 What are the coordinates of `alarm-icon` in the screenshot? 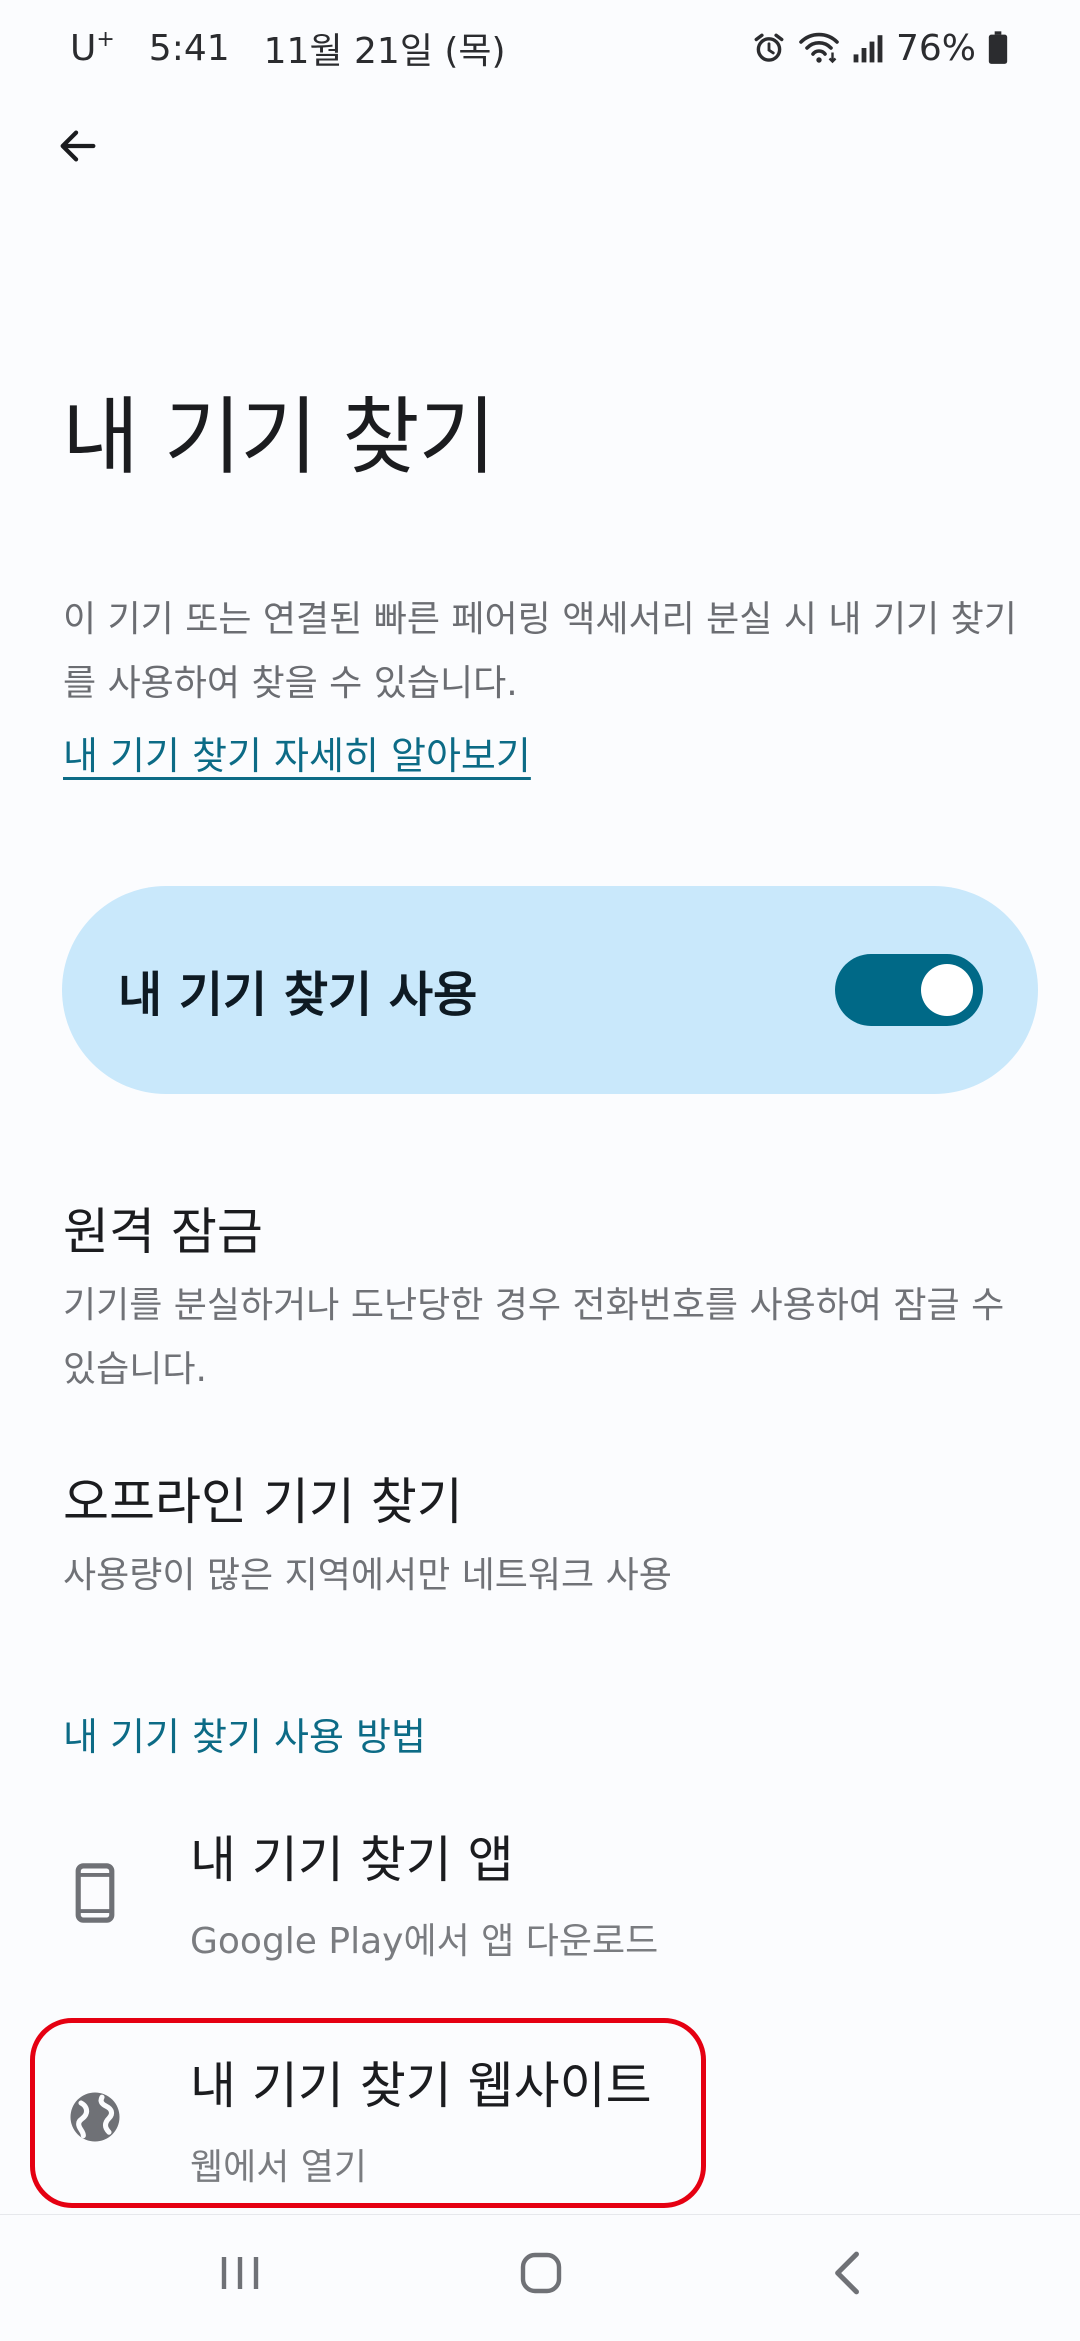 It's located at (769, 48).